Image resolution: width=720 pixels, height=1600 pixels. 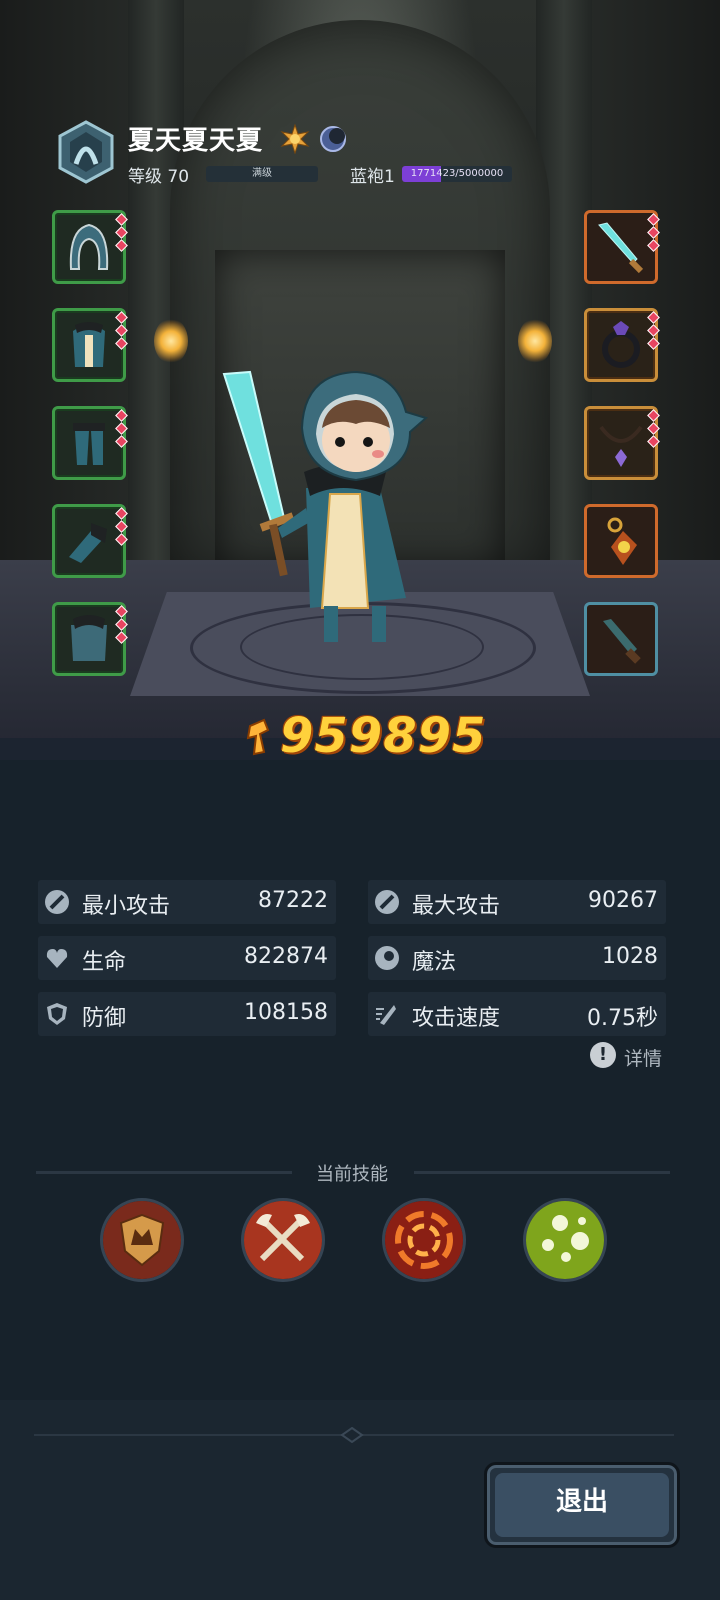 What do you see at coordinates (333, 139) in the screenshot?
I see `moon-badge-icon` at bounding box center [333, 139].